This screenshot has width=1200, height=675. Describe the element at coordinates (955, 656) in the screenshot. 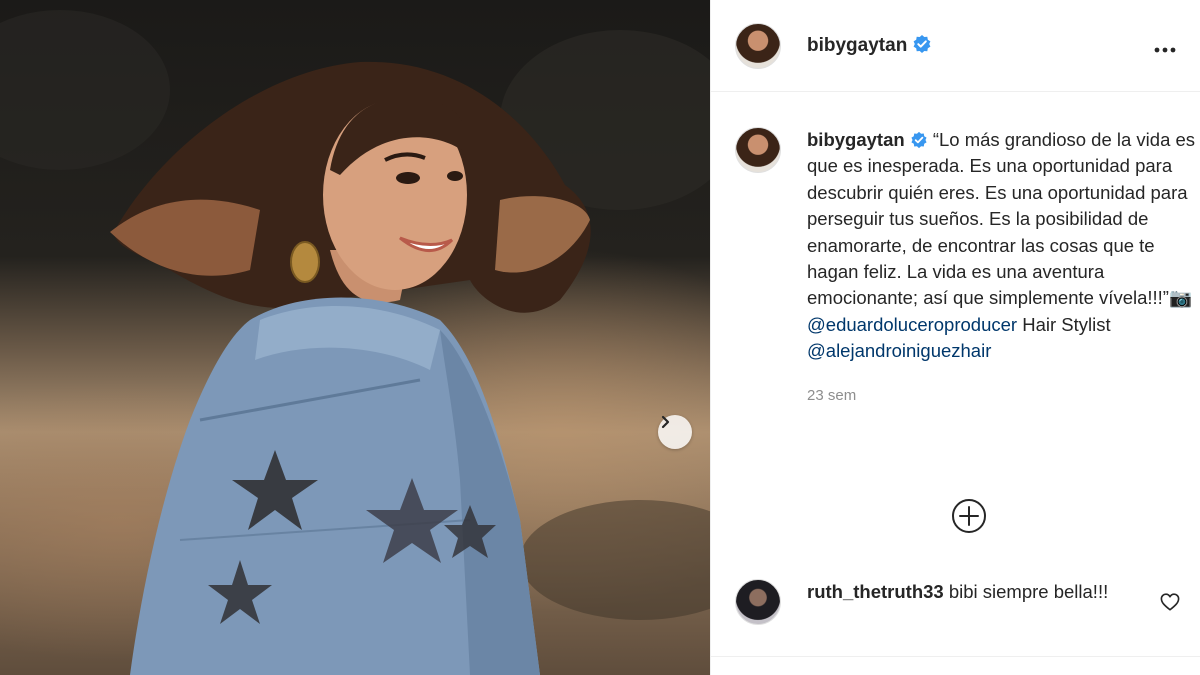

I see `section-divider` at that location.